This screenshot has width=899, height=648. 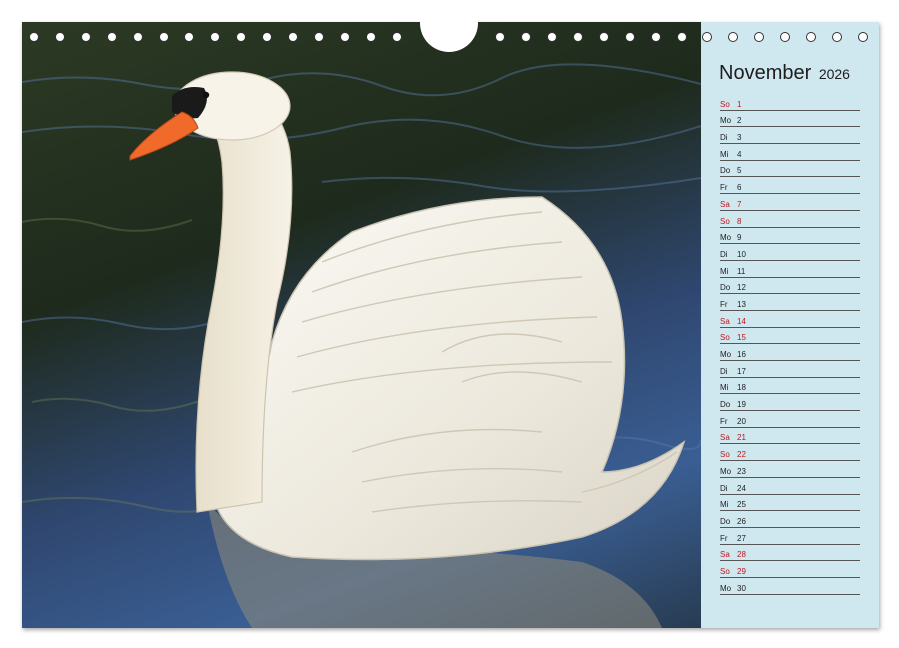 I want to click on day-number: 7, so click(x=739, y=204).